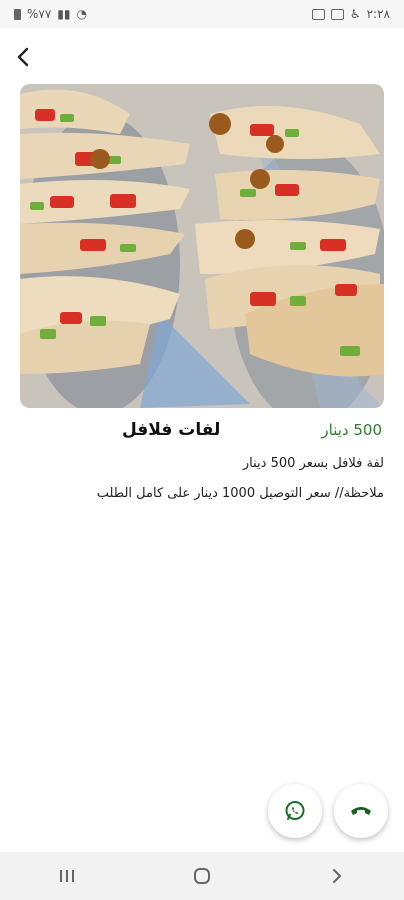 The height and width of the screenshot is (900, 404). What do you see at coordinates (318, 14) in the screenshot?
I see `image-icon` at bounding box center [318, 14].